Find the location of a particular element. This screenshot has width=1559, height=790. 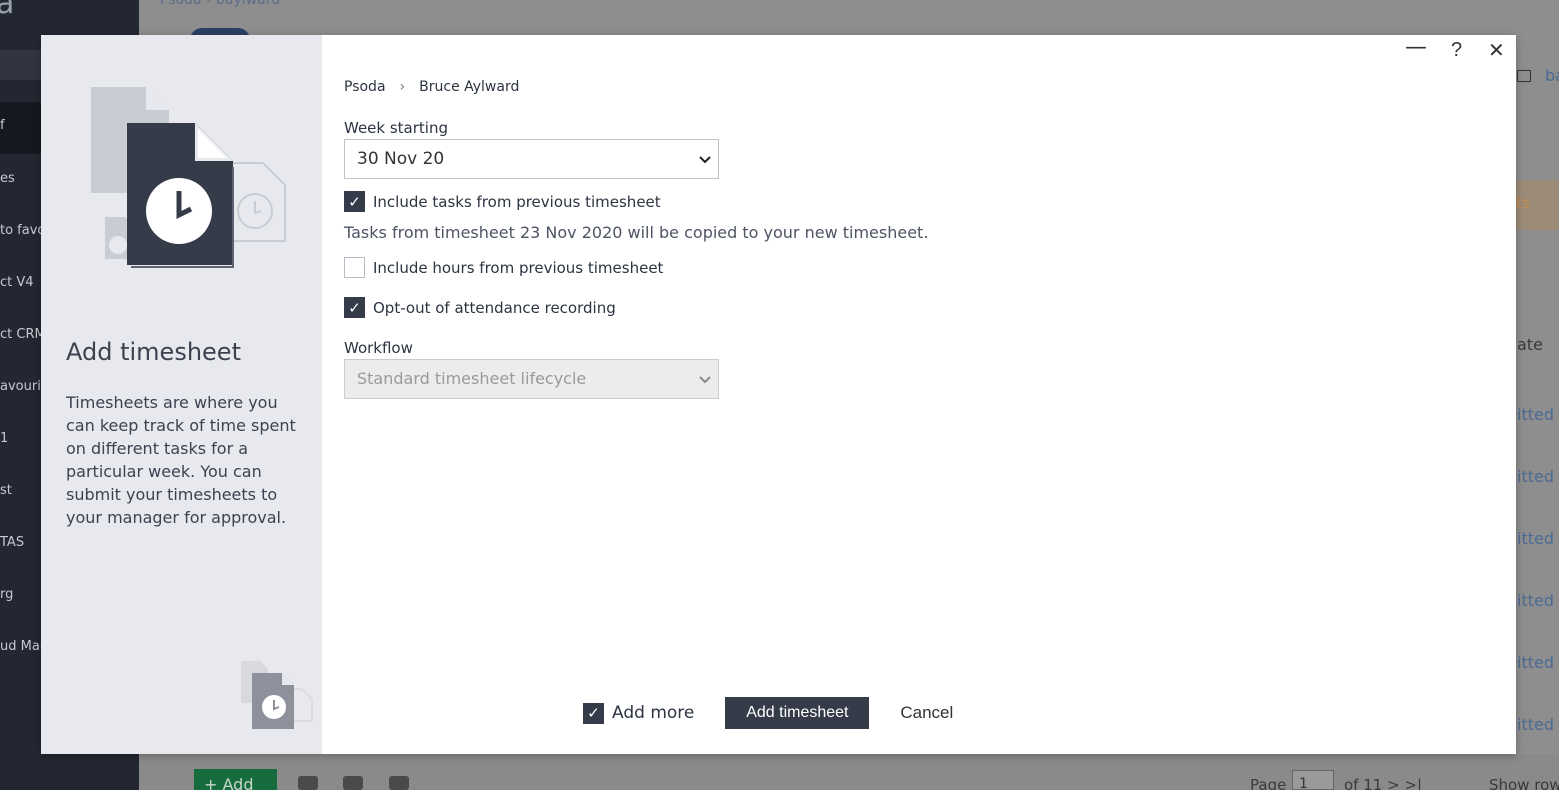

app-logo: a is located at coordinates (7, 10).